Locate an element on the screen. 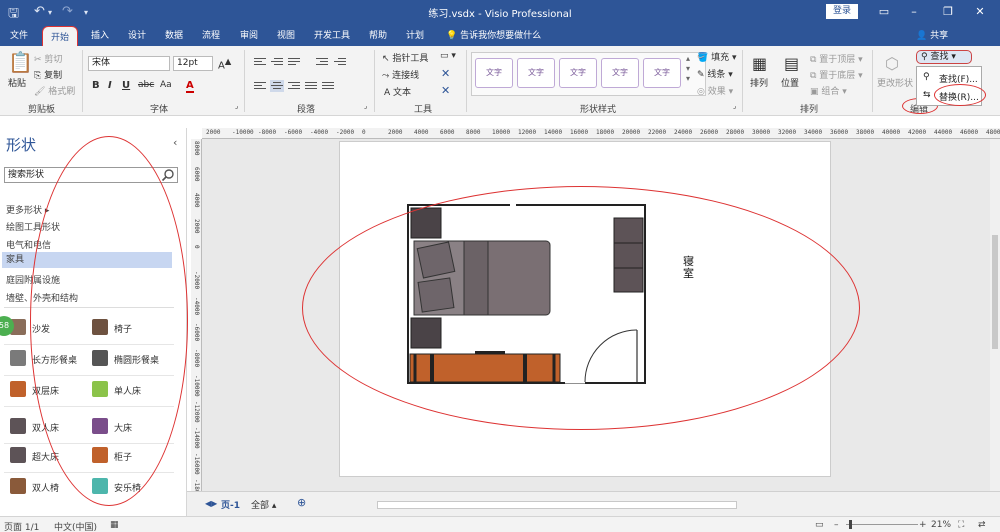 This screenshot has height=532, width=1000. zoom-in-icon: + is located at coordinates (923, 525).